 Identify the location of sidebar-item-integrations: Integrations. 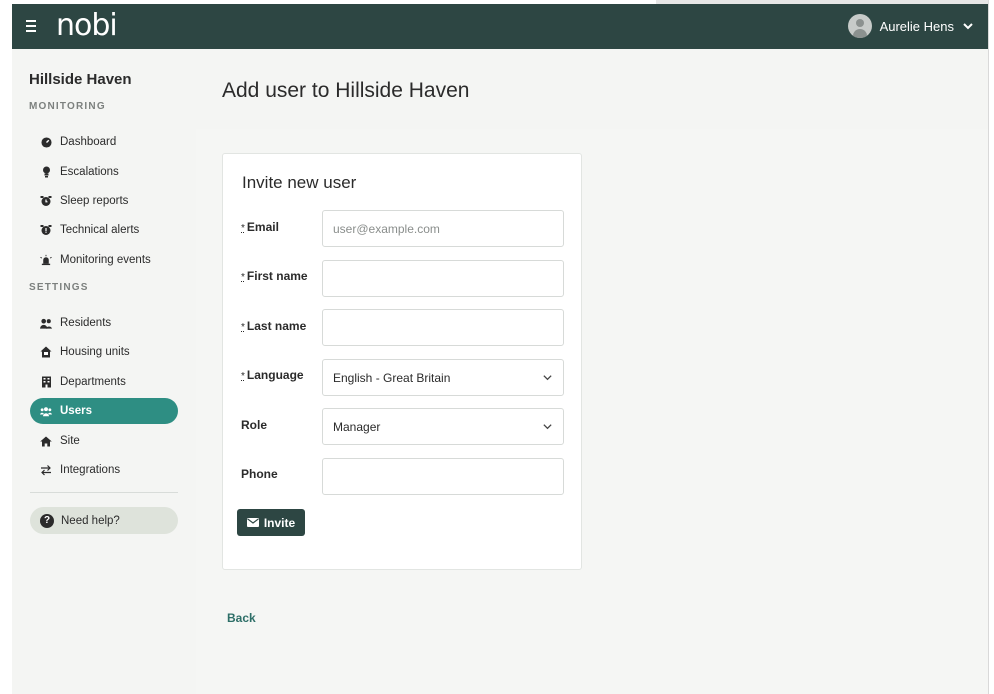
(104, 470).